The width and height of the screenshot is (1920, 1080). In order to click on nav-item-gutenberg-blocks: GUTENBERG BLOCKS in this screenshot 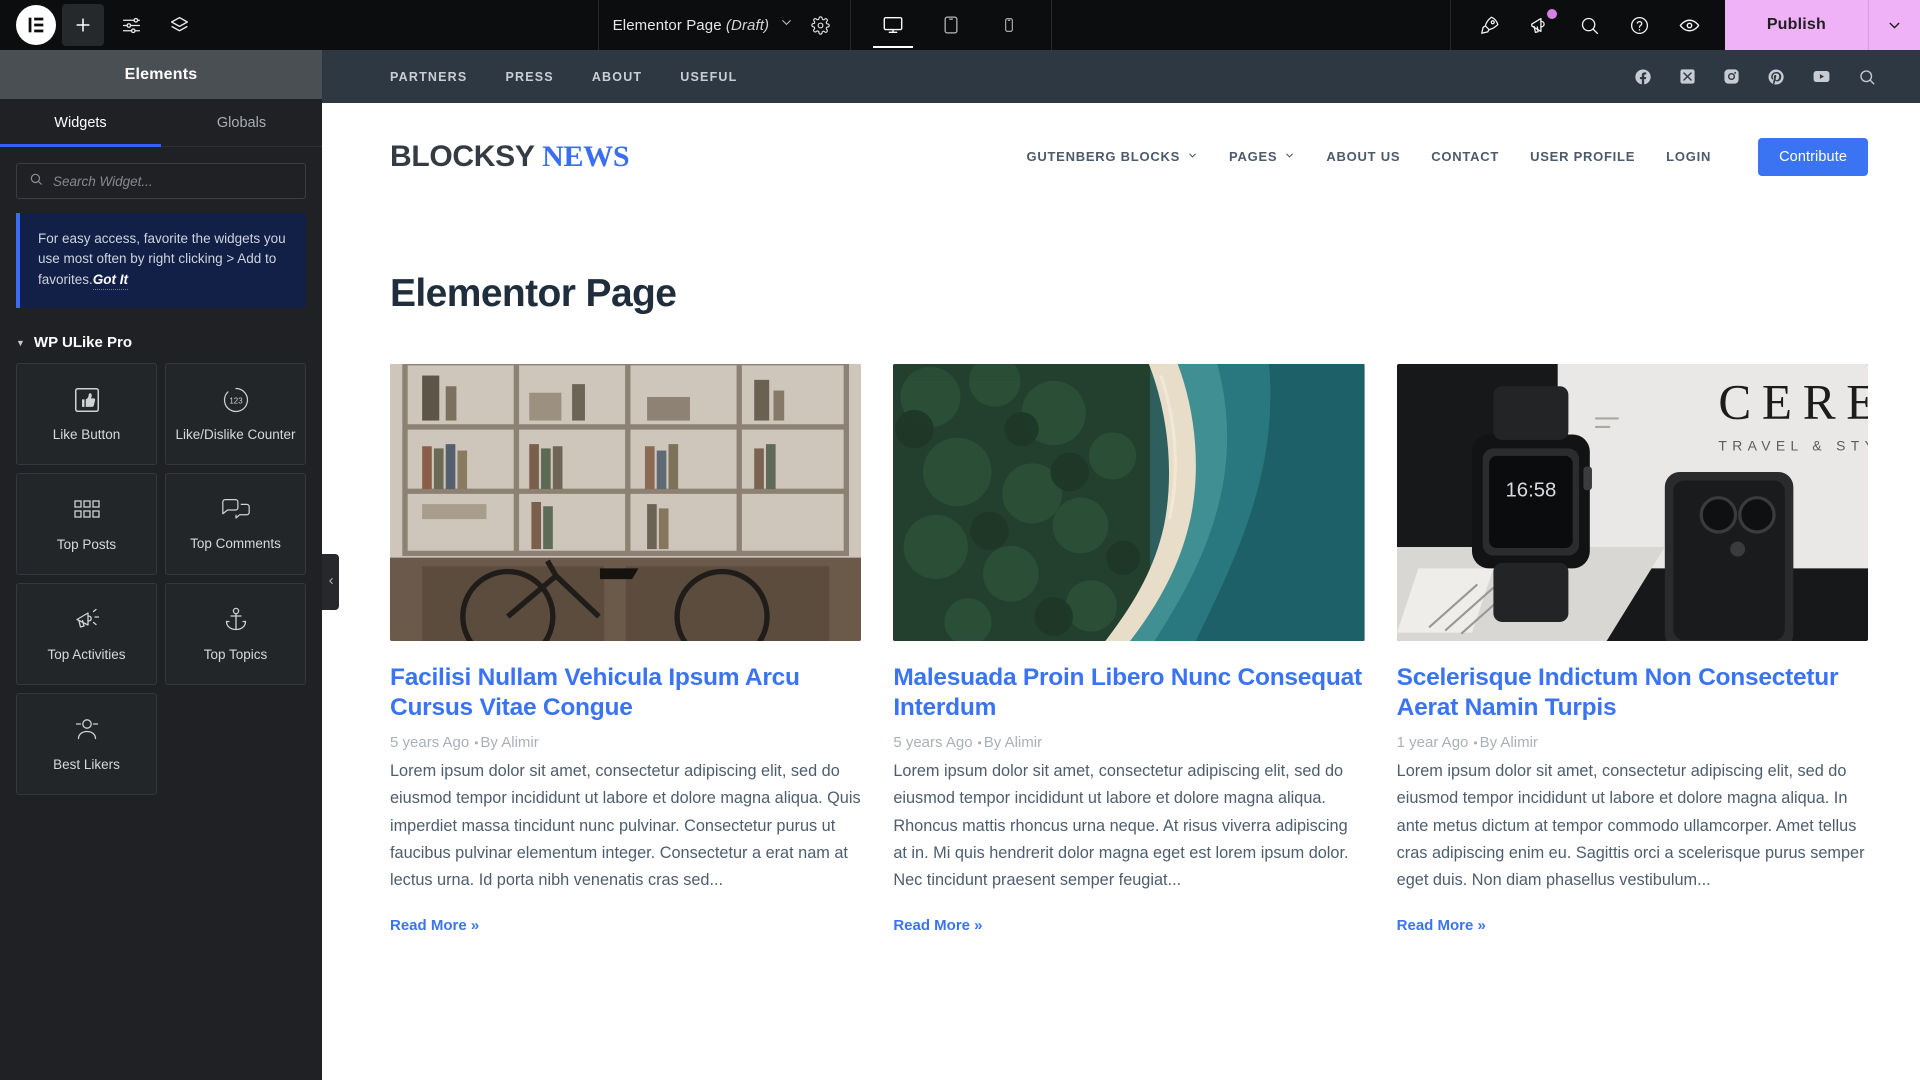, I will do `click(1112, 156)`.